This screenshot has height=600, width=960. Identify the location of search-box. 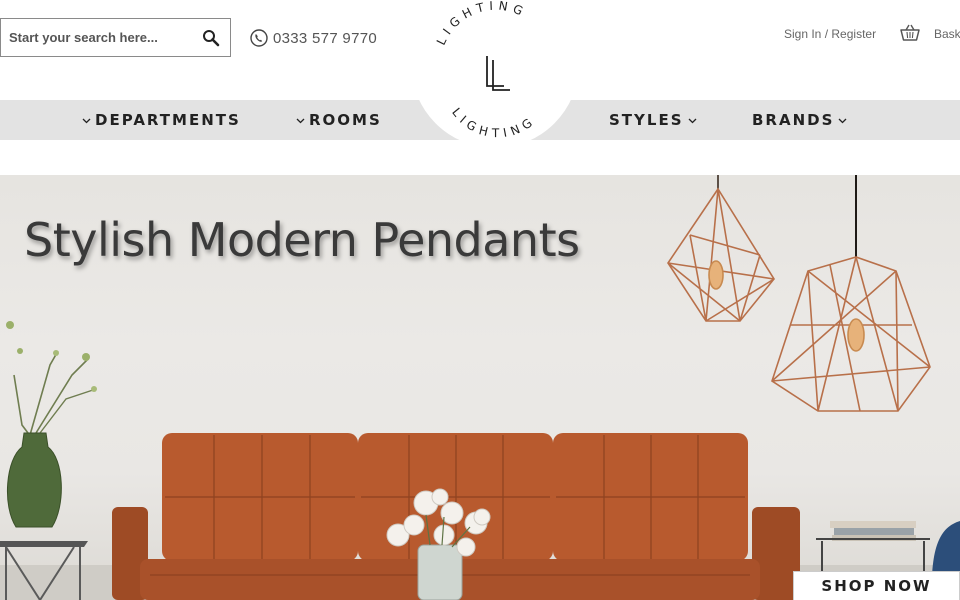
(115, 37).